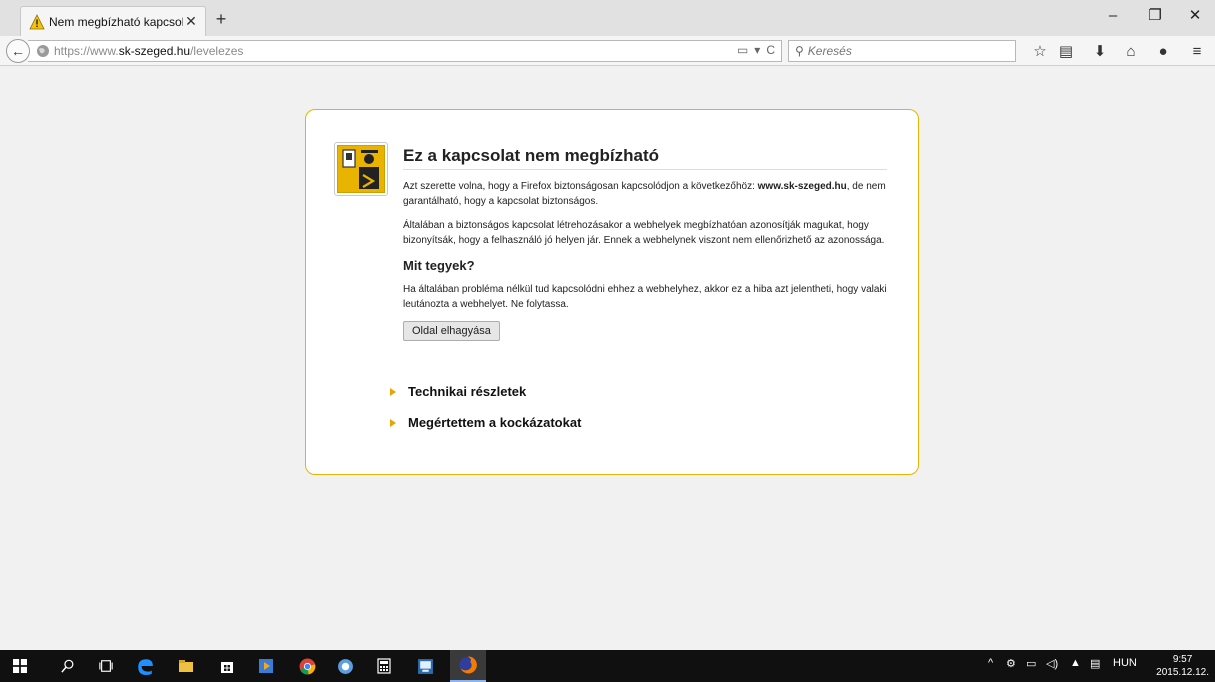  Describe the element at coordinates (770, 50) in the screenshot. I see `reload-icon: C` at that location.